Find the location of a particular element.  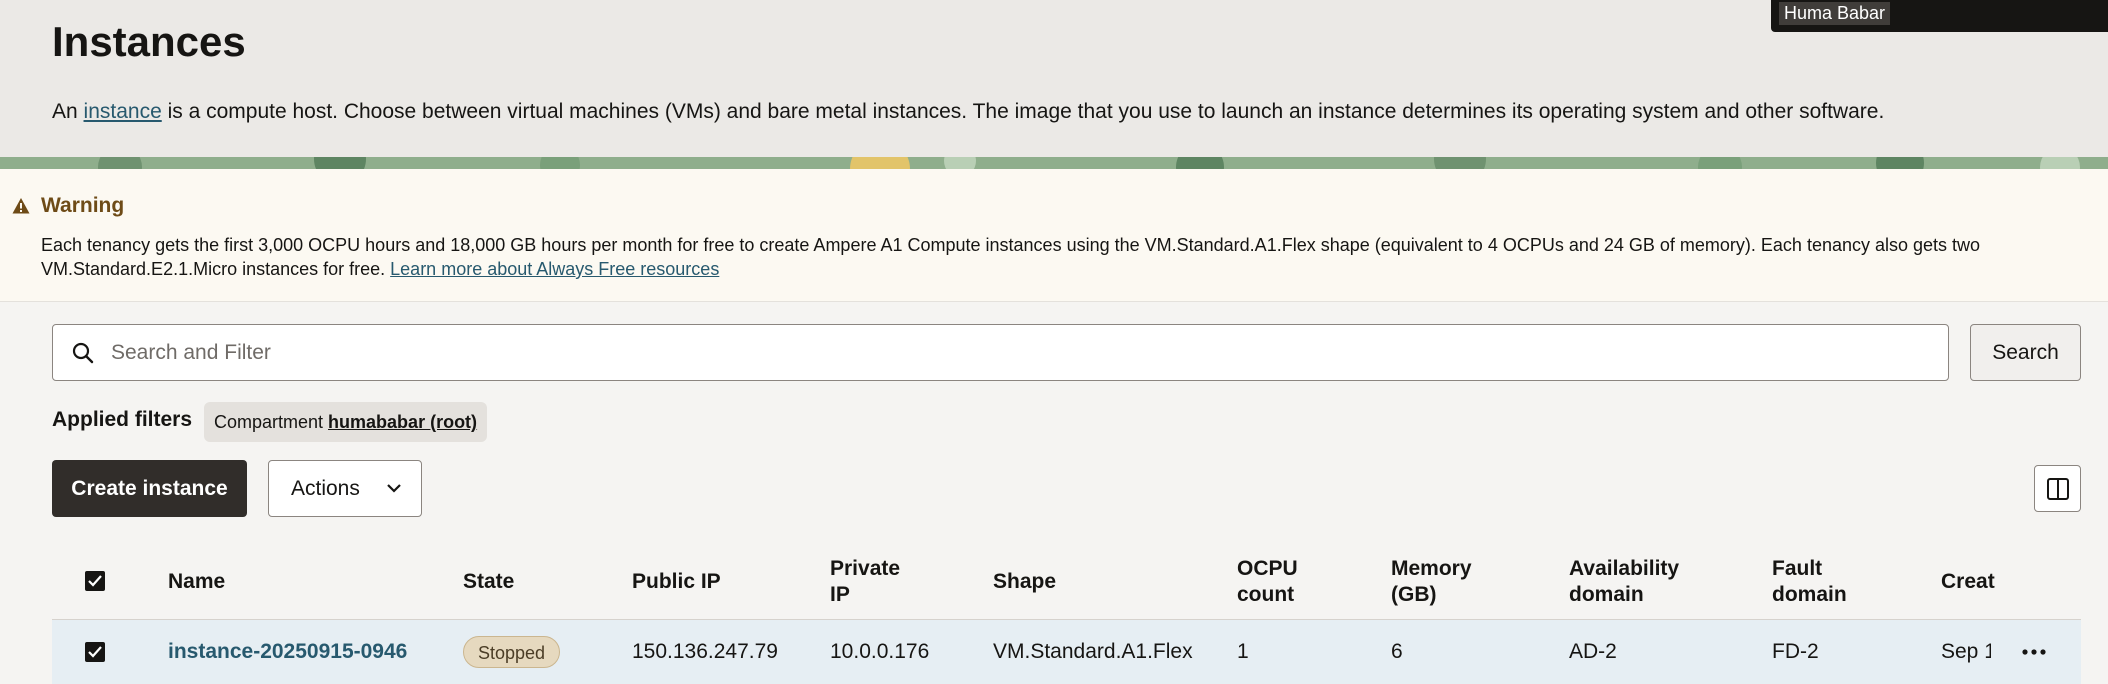

search-input is located at coordinates (1021, 352).